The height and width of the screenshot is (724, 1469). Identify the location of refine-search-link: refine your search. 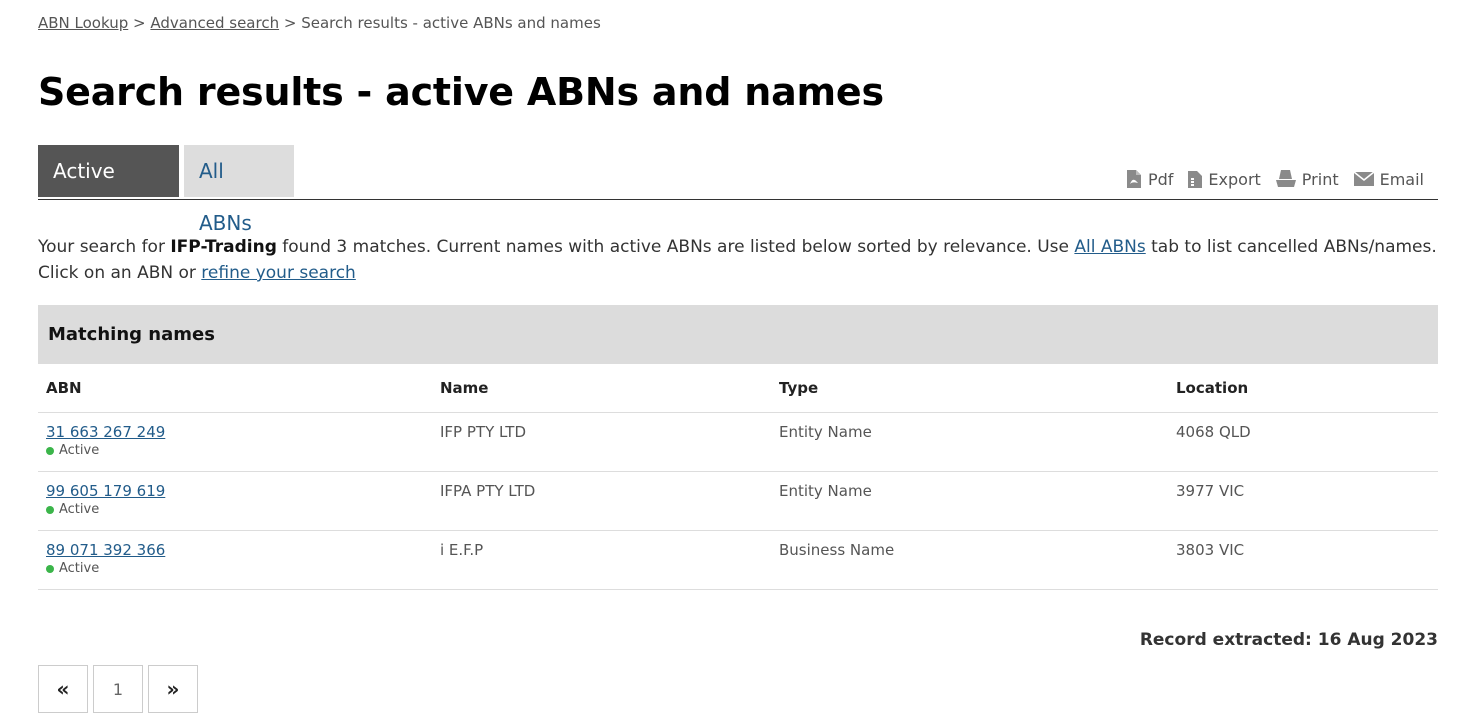
(278, 273).